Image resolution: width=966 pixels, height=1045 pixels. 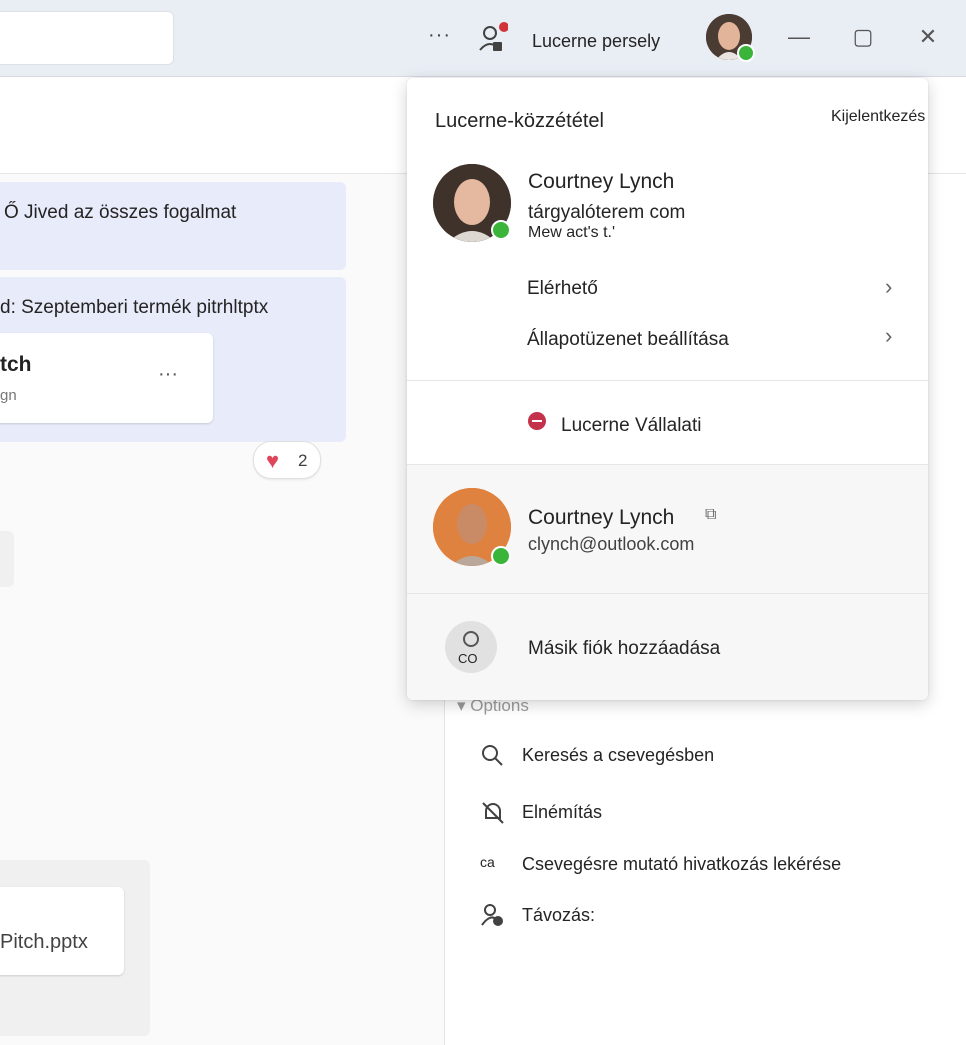 I want to click on link-icon: ca, so click(x=487, y=862).